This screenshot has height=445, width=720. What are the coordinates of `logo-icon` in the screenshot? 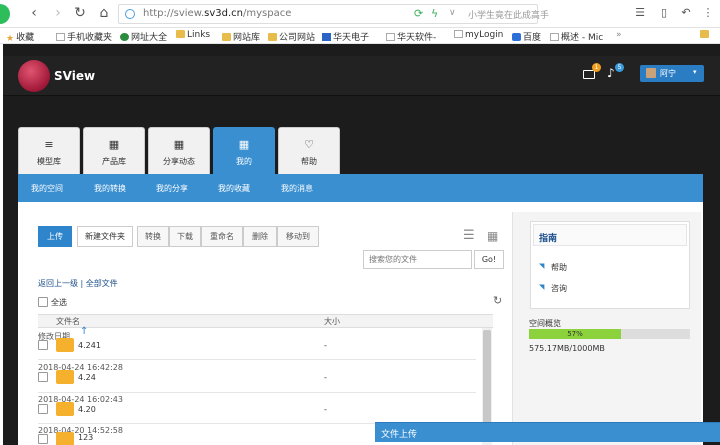 It's located at (34, 76).